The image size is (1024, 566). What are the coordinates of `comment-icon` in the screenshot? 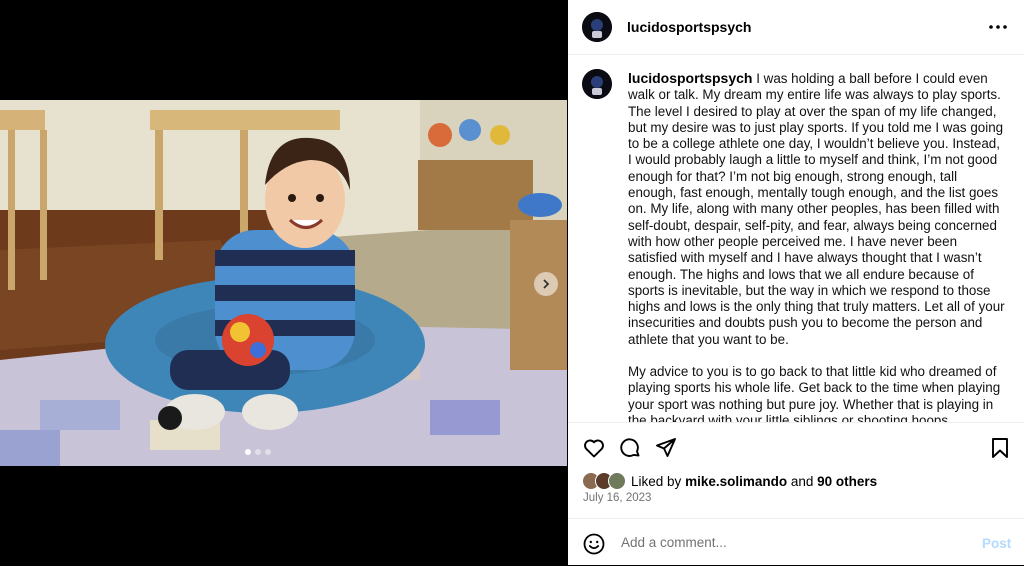 It's located at (630, 447).